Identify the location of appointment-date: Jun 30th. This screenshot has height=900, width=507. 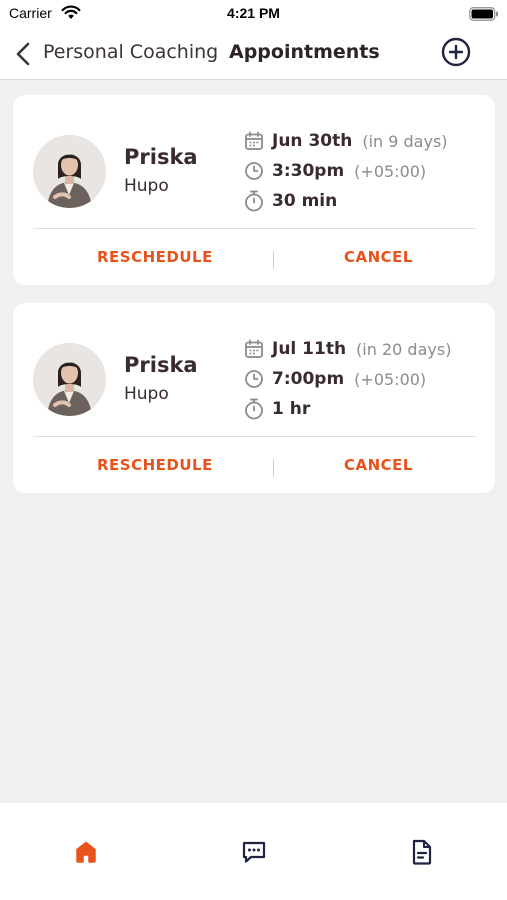
(312, 141).